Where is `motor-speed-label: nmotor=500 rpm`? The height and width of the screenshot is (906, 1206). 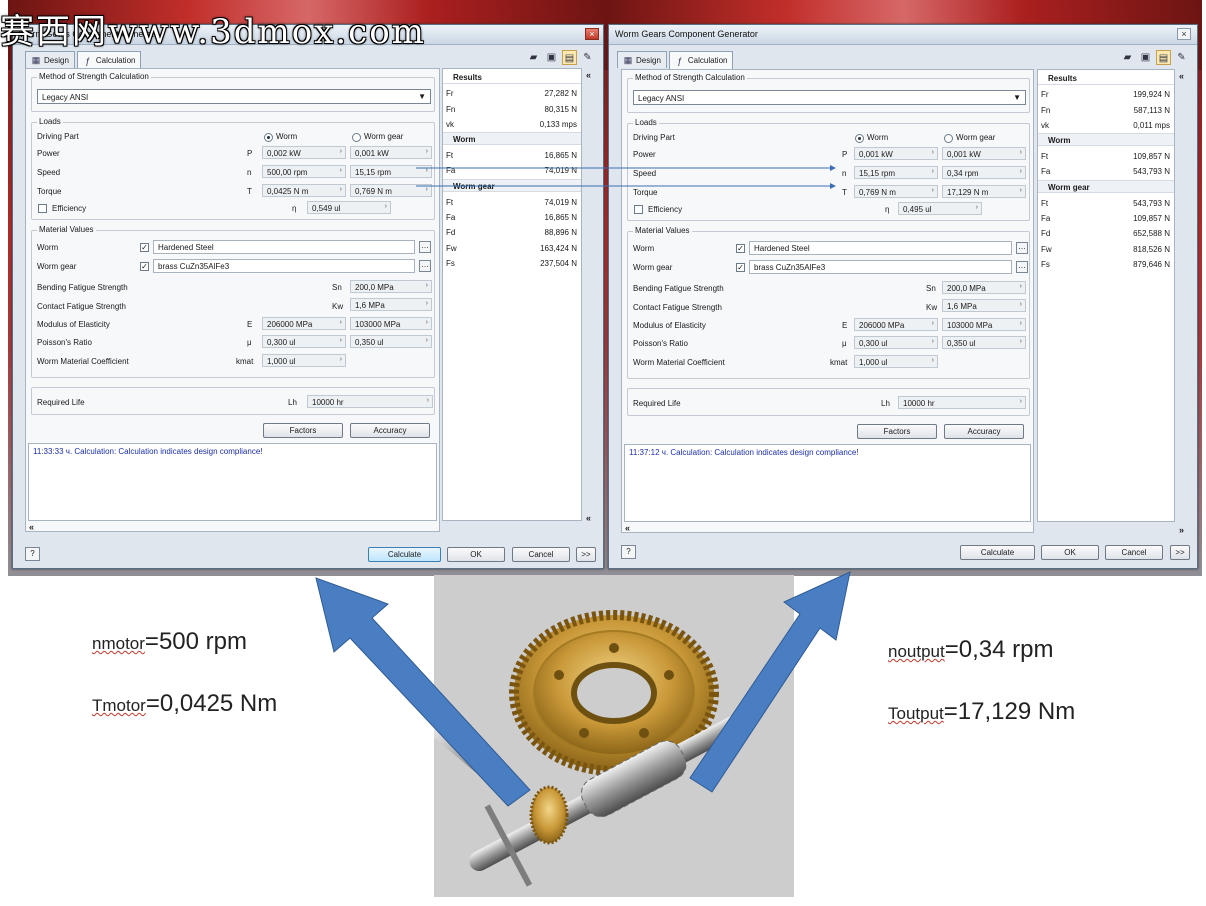
motor-speed-label: nmotor=500 rpm is located at coordinates (169, 641).